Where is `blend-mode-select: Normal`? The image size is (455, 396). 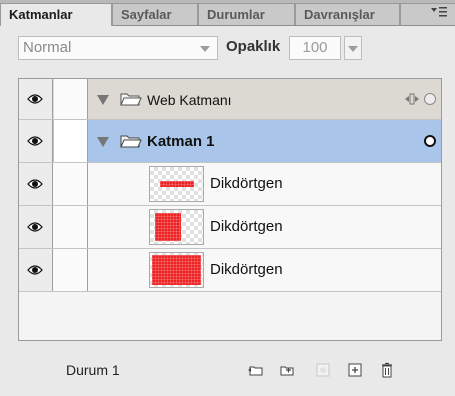
blend-mode-select: Normal is located at coordinates (118, 48).